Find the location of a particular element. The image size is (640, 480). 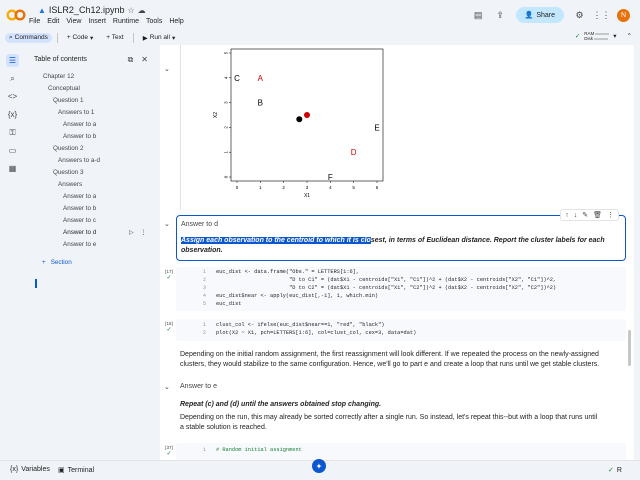

execution-count: [17] ✓ is located at coordinates (169, 275).